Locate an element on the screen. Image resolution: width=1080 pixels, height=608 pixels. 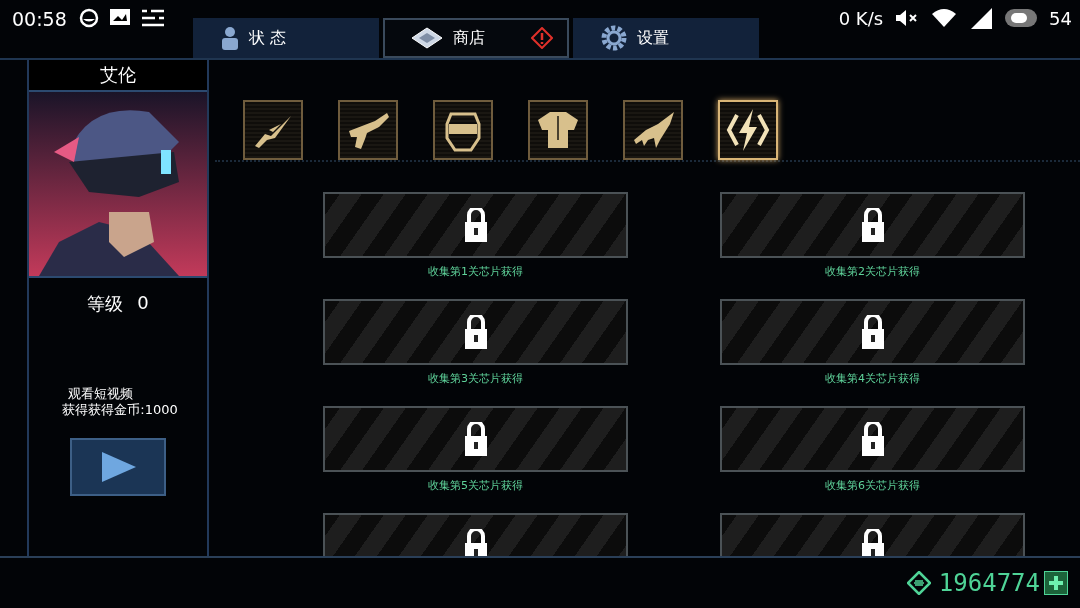
reward-text: 获得获得金币:1000 is located at coordinates (119, 410).